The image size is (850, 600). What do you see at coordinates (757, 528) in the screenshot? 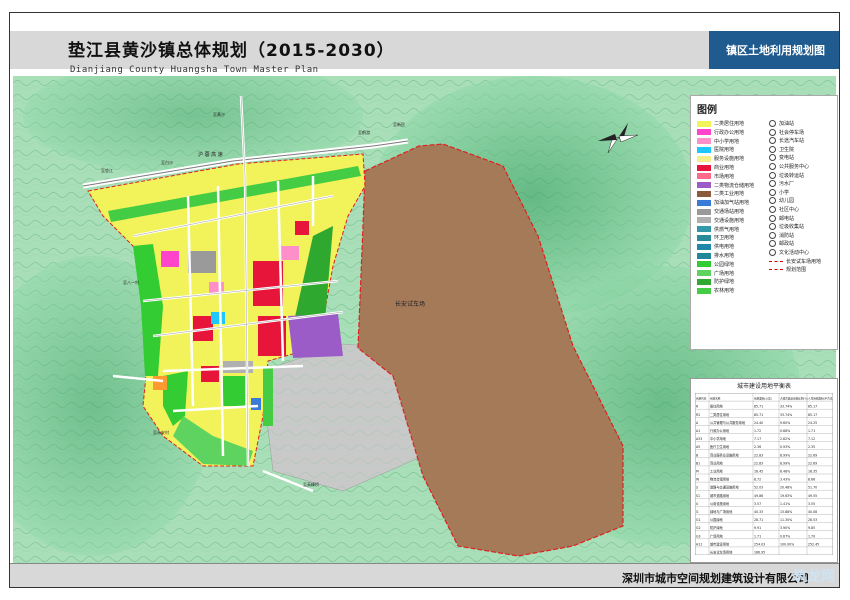
I see `table-cell: 9.91` at bounding box center [757, 528].